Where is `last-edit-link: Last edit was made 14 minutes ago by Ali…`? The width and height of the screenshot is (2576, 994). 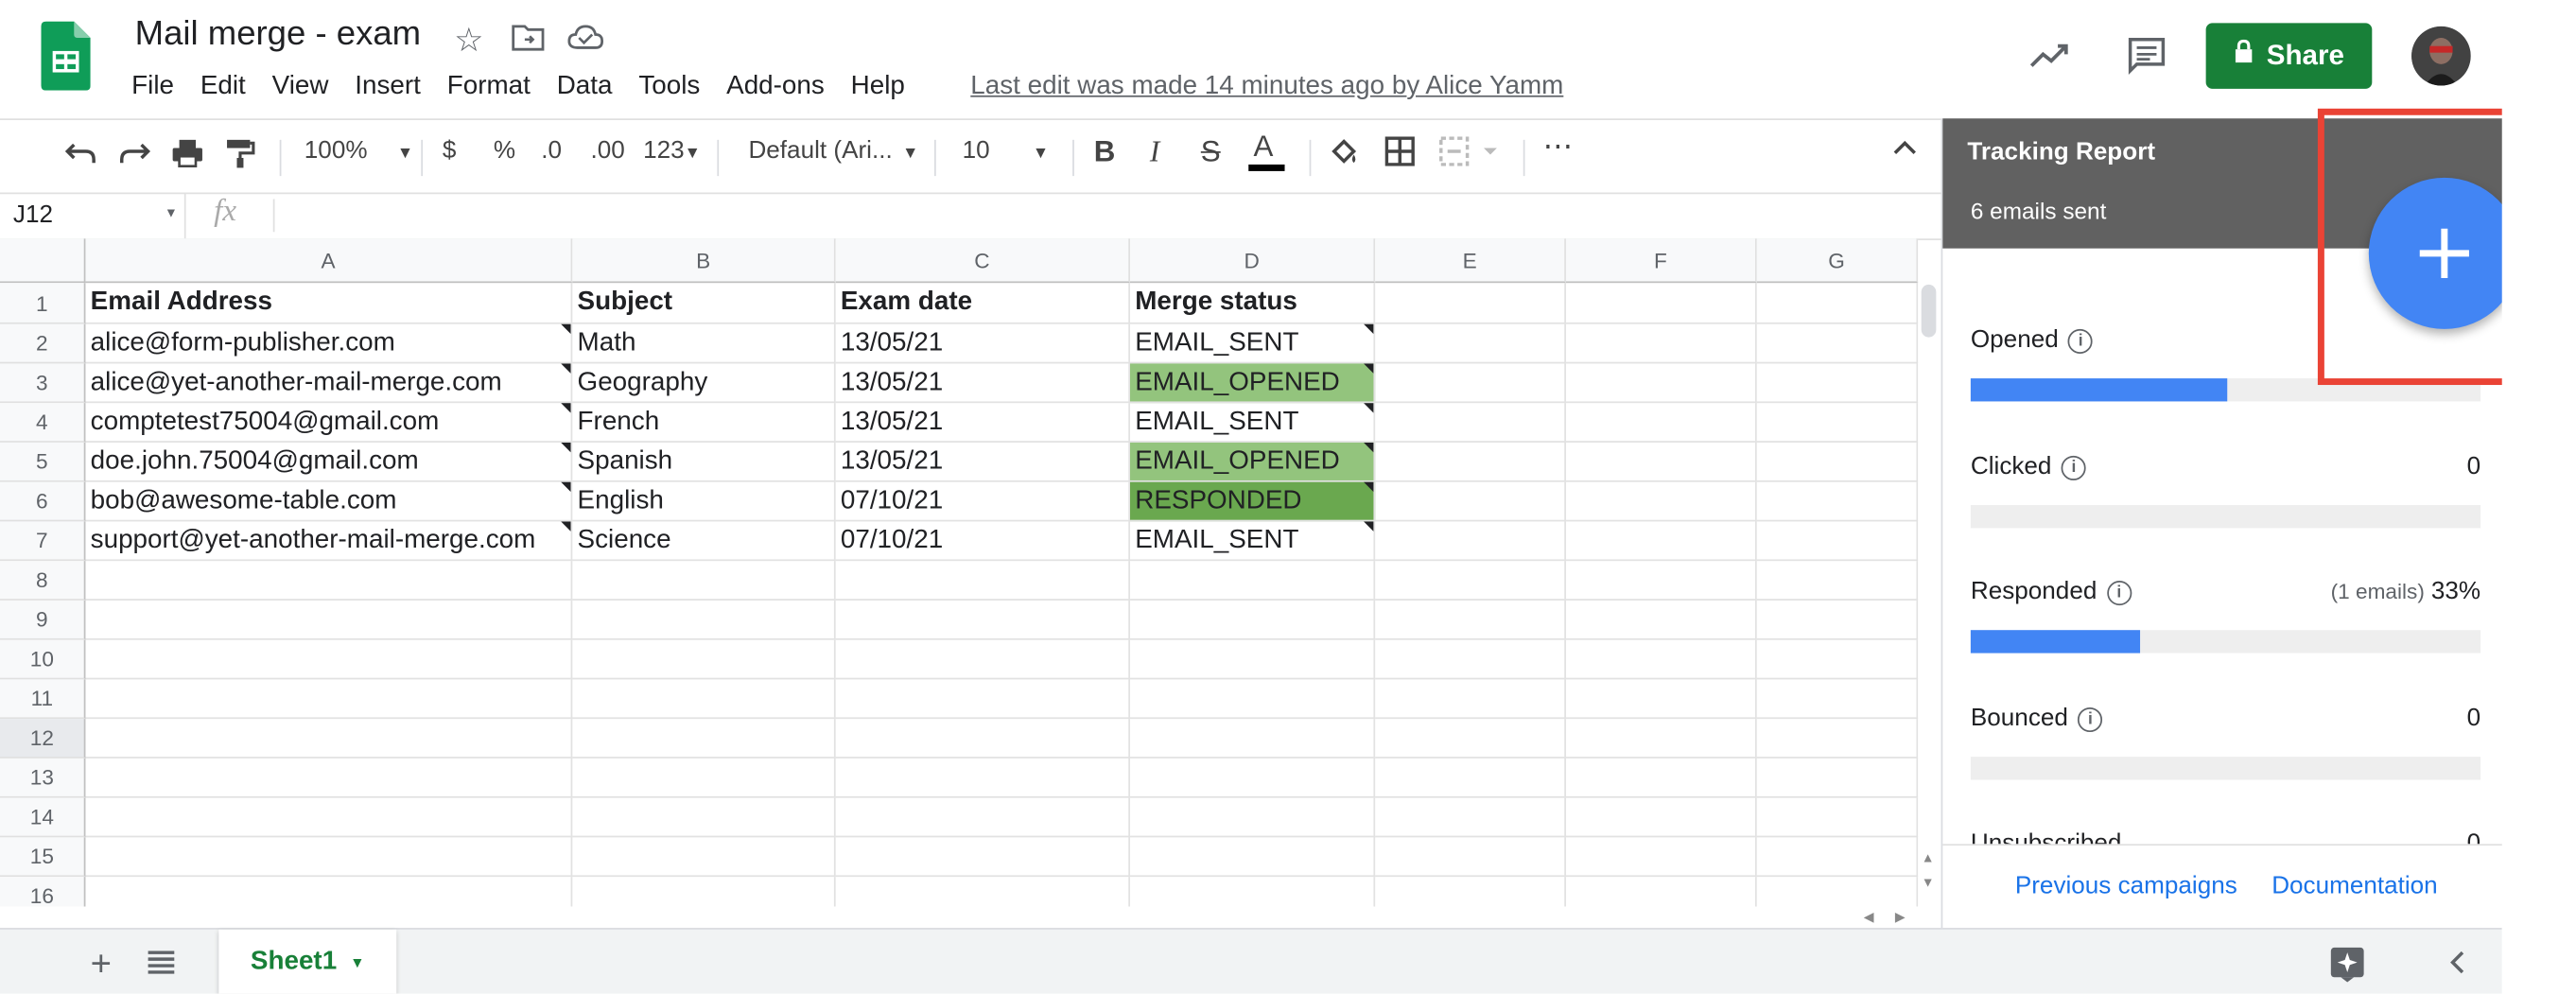 last-edit-link: Last edit was made 14 minutes ago by Ali… is located at coordinates (1266, 87).